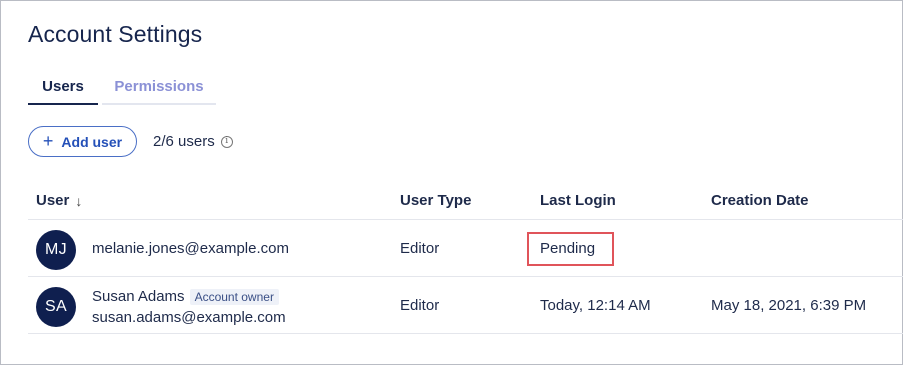  I want to click on creation-date: May 18, 2021, 6:39 PM, so click(789, 305).